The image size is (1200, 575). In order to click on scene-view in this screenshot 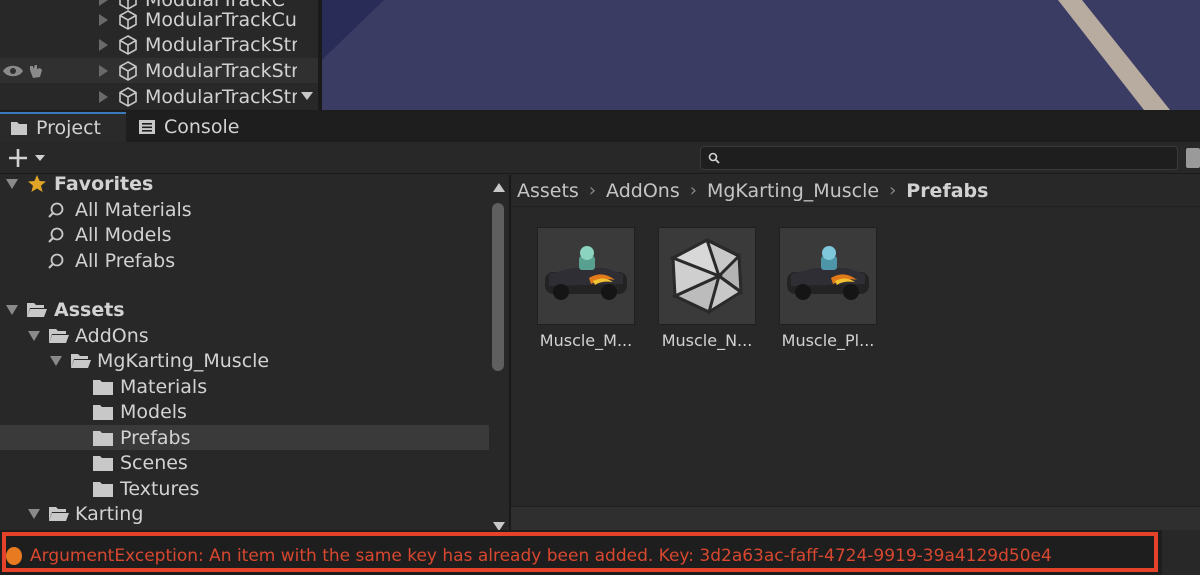, I will do `click(761, 55)`.